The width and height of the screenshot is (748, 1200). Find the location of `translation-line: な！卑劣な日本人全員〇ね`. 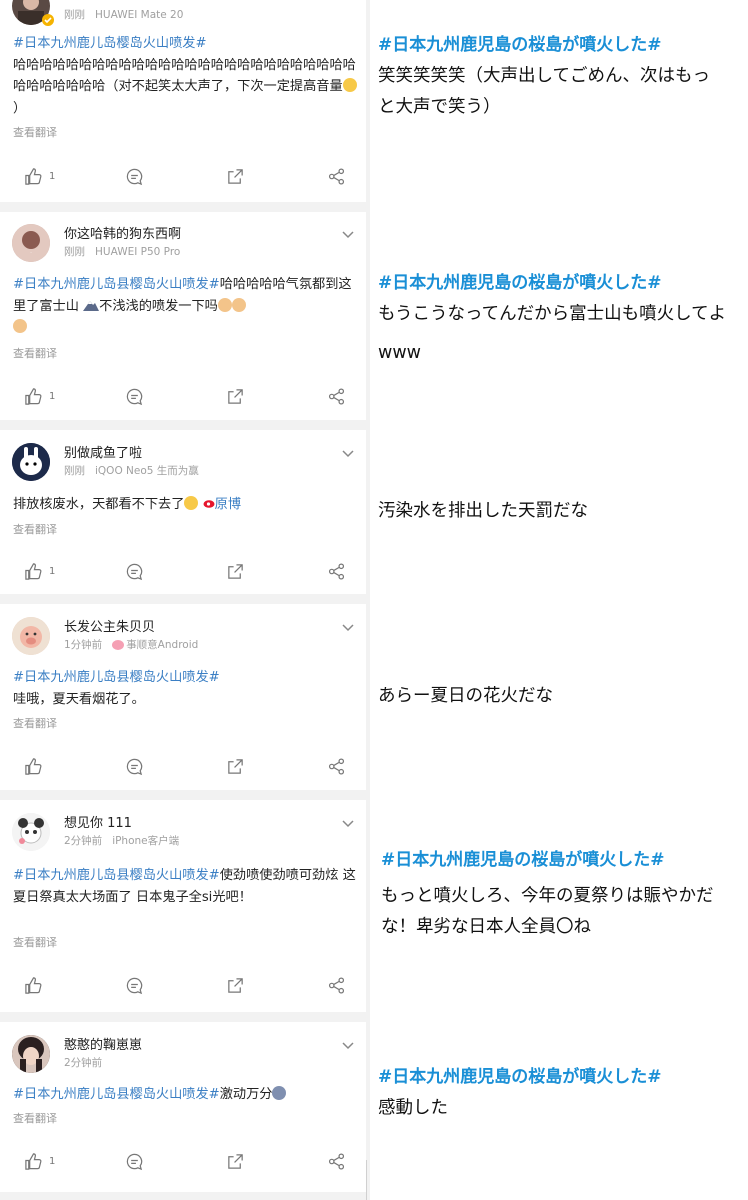

translation-line: な！卑劣な日本人全員〇ね is located at coordinates (486, 927).